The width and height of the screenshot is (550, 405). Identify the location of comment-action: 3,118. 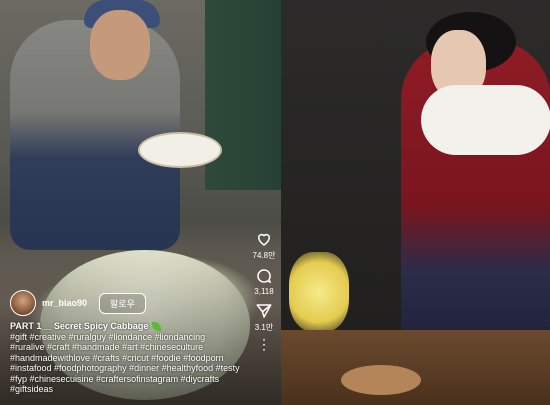
(264, 281).